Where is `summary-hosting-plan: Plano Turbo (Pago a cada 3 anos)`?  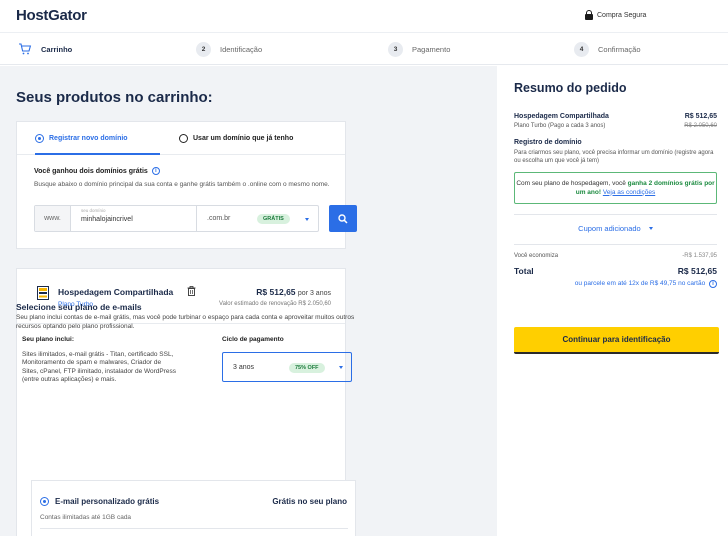
summary-hosting-plan: Plano Turbo (Pago a cada 3 anos) is located at coordinates (560, 126).